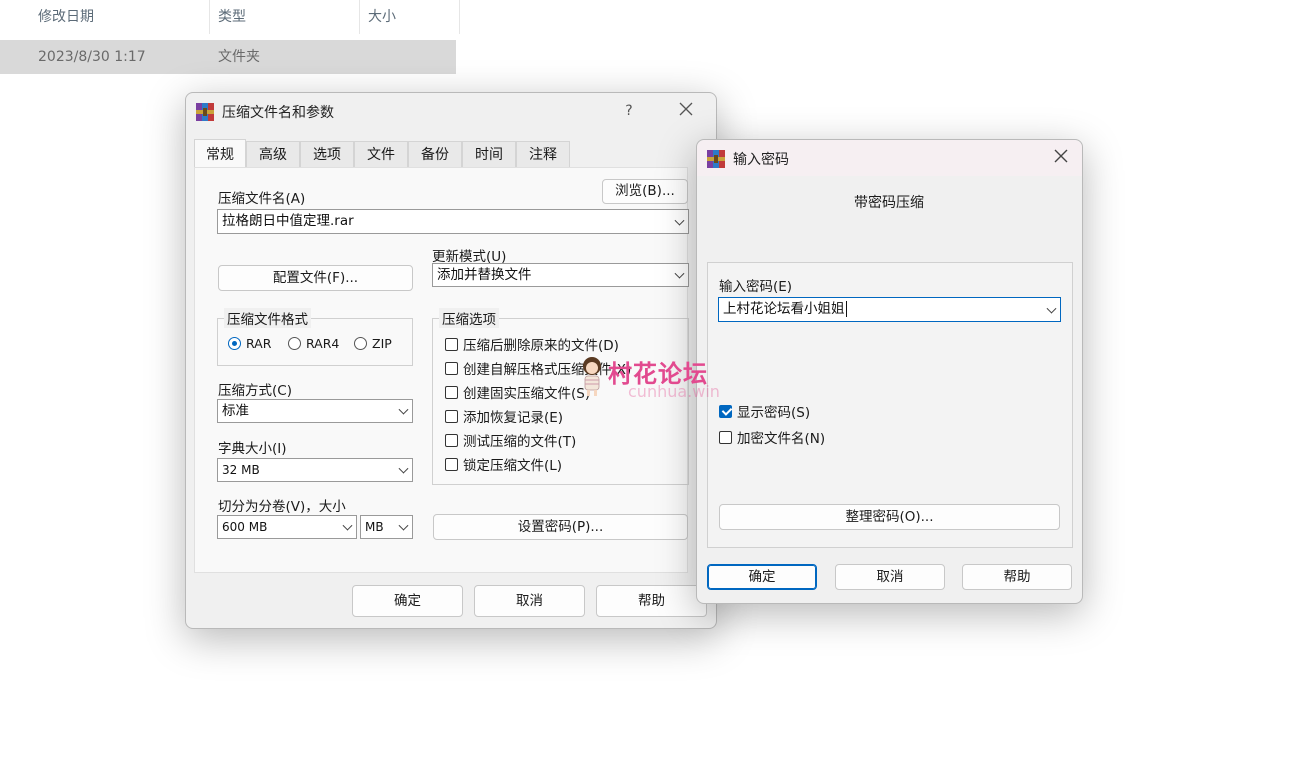 This screenshot has width=1297, height=757. I want to click on format-rar4-radio: RAR4, so click(313, 343).